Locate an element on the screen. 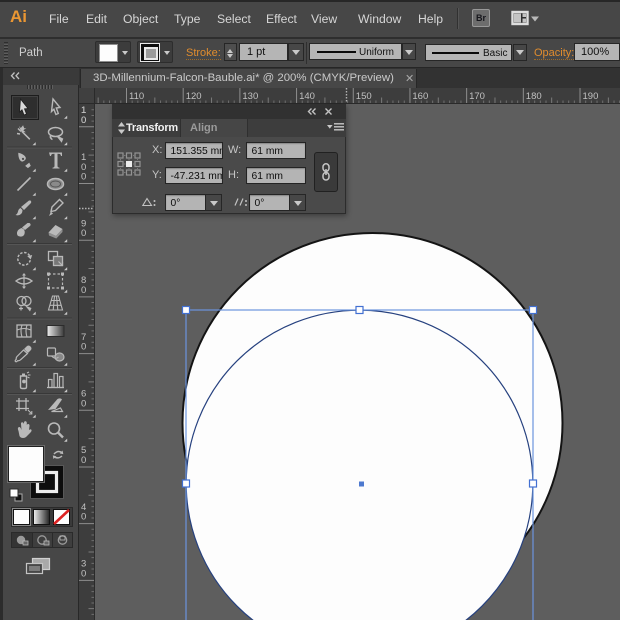 The height and width of the screenshot is (620, 620). svg-text: 180 is located at coordinates (534, 96).